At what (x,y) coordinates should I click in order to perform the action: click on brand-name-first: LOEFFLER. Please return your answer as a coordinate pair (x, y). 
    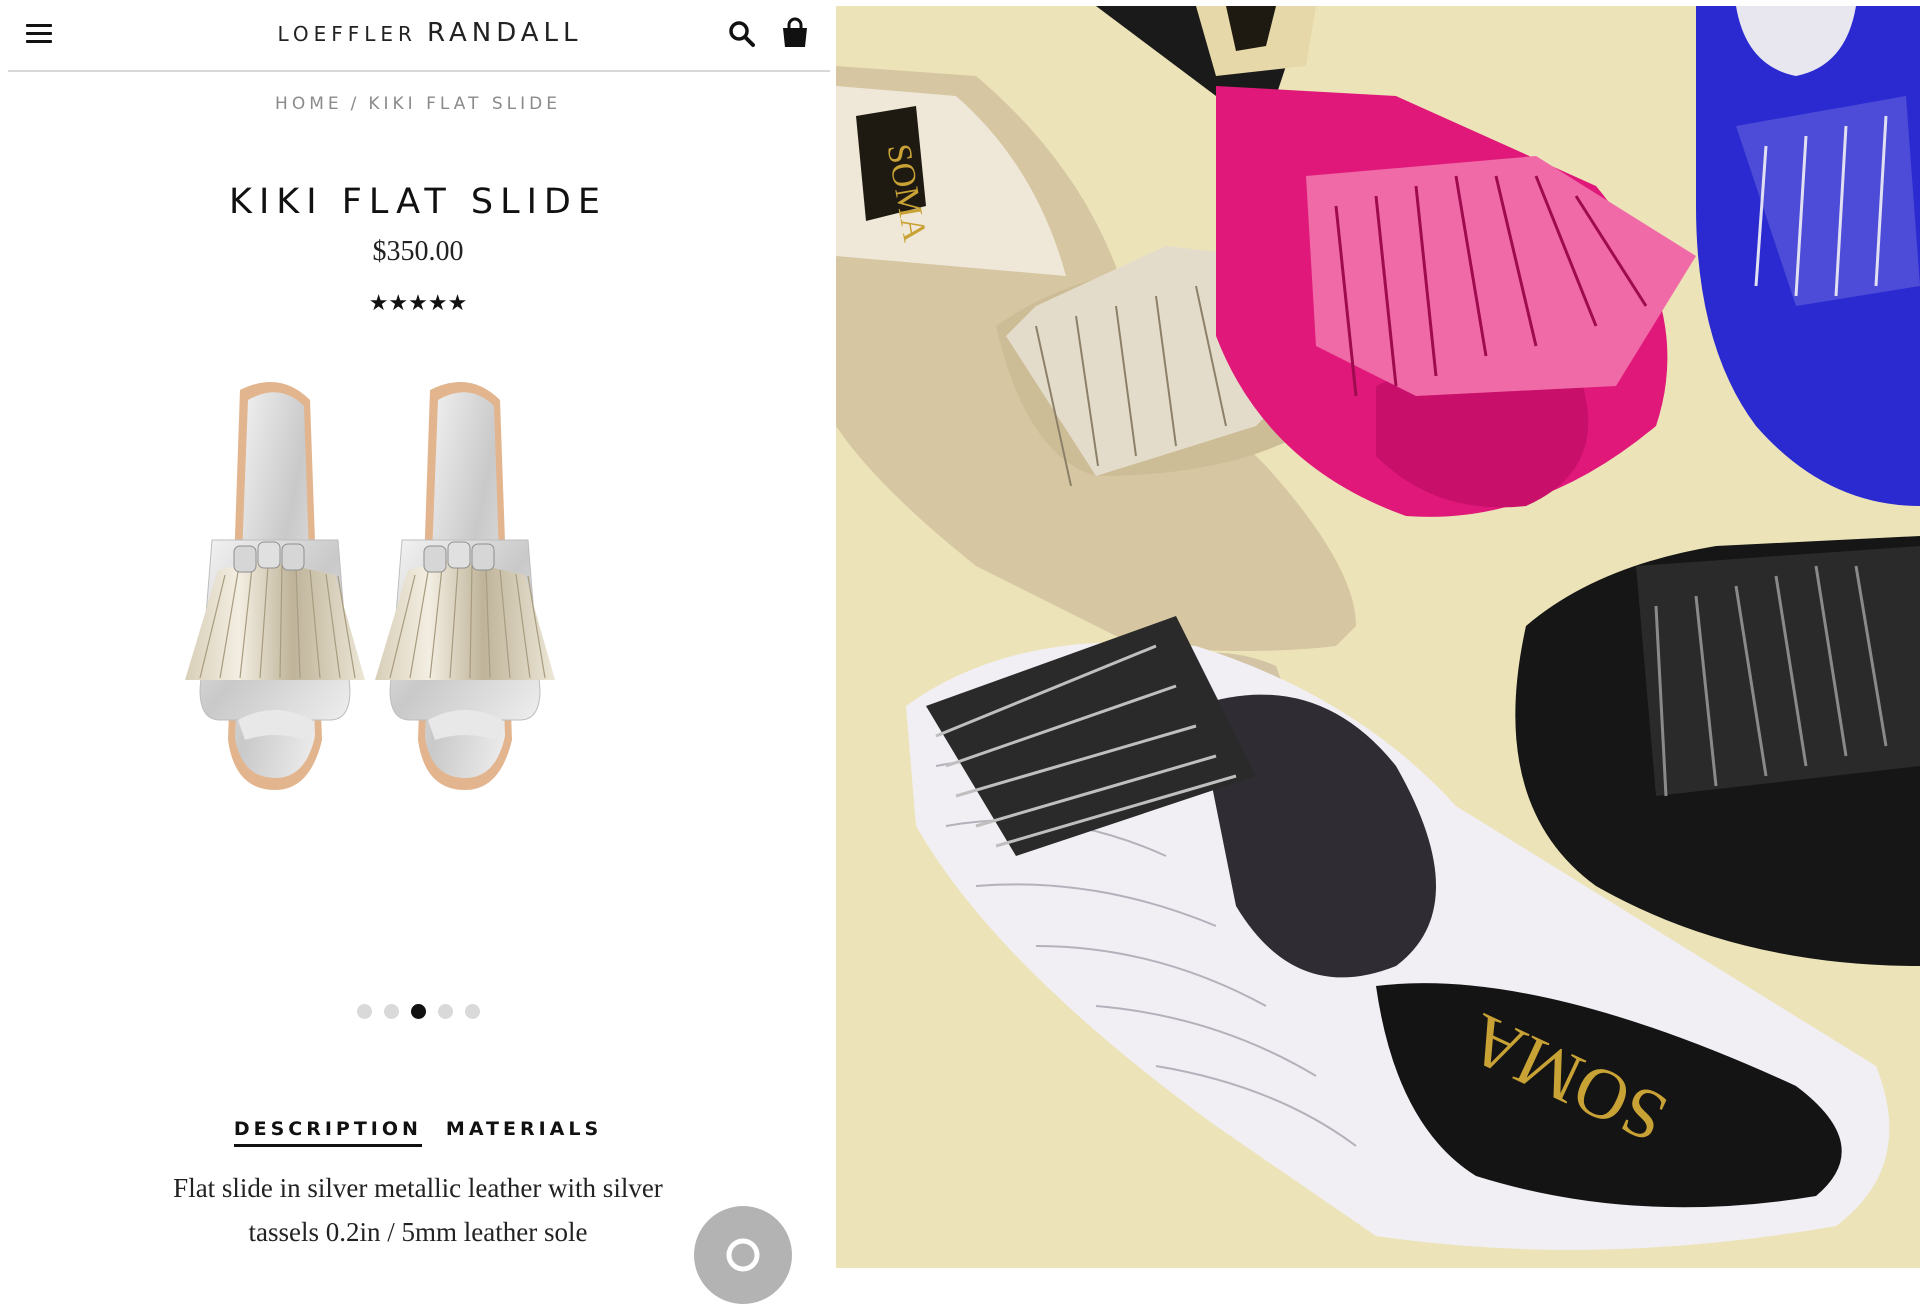
    Looking at the image, I should click on (347, 34).